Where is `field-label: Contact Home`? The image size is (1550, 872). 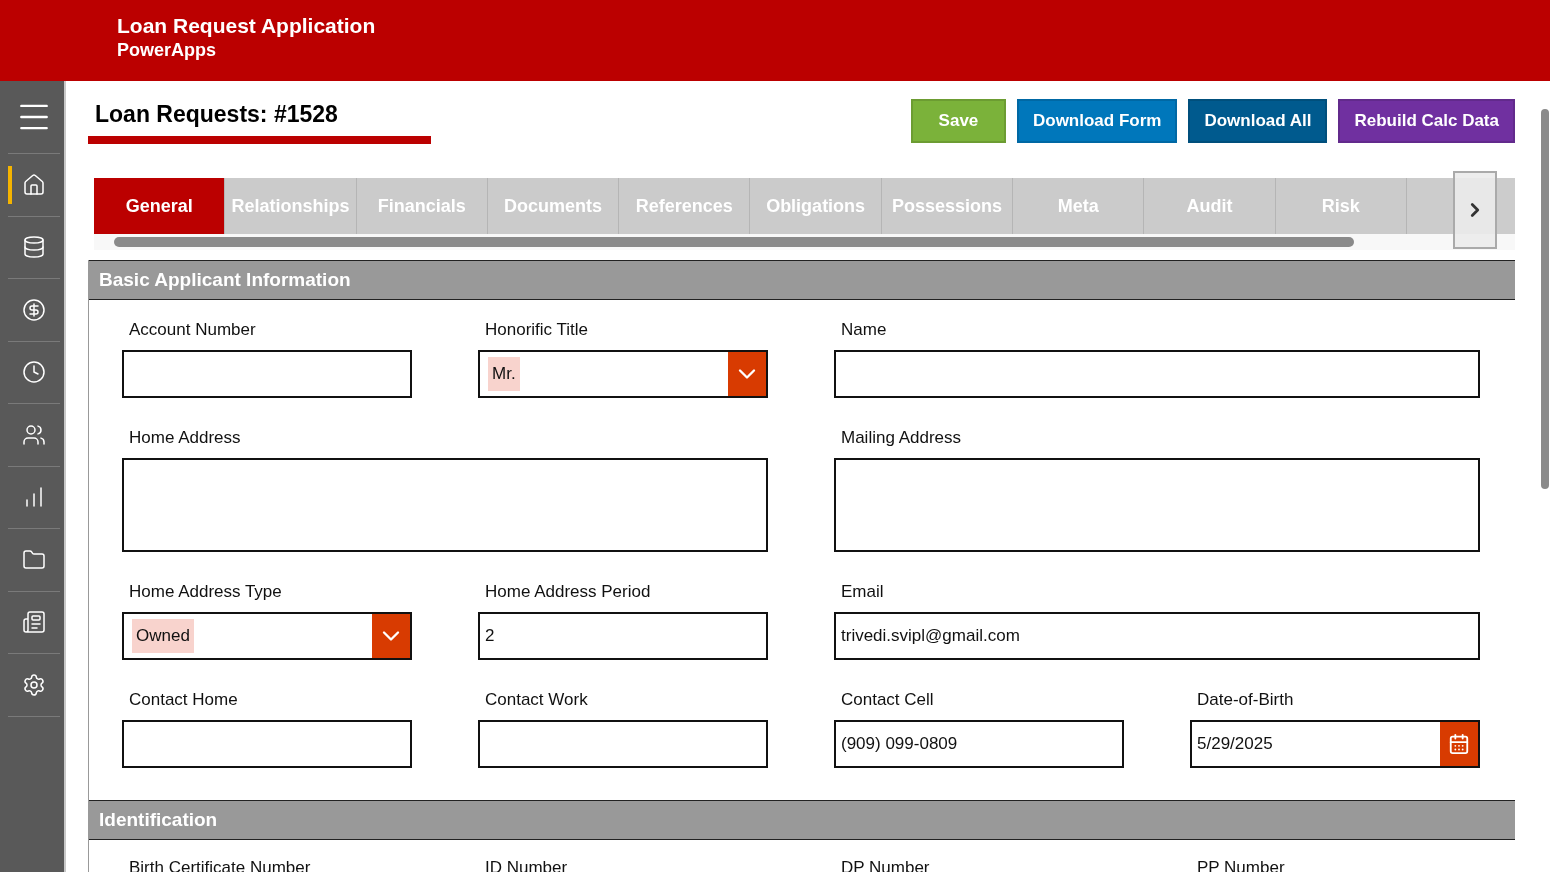 field-label: Contact Home is located at coordinates (183, 700).